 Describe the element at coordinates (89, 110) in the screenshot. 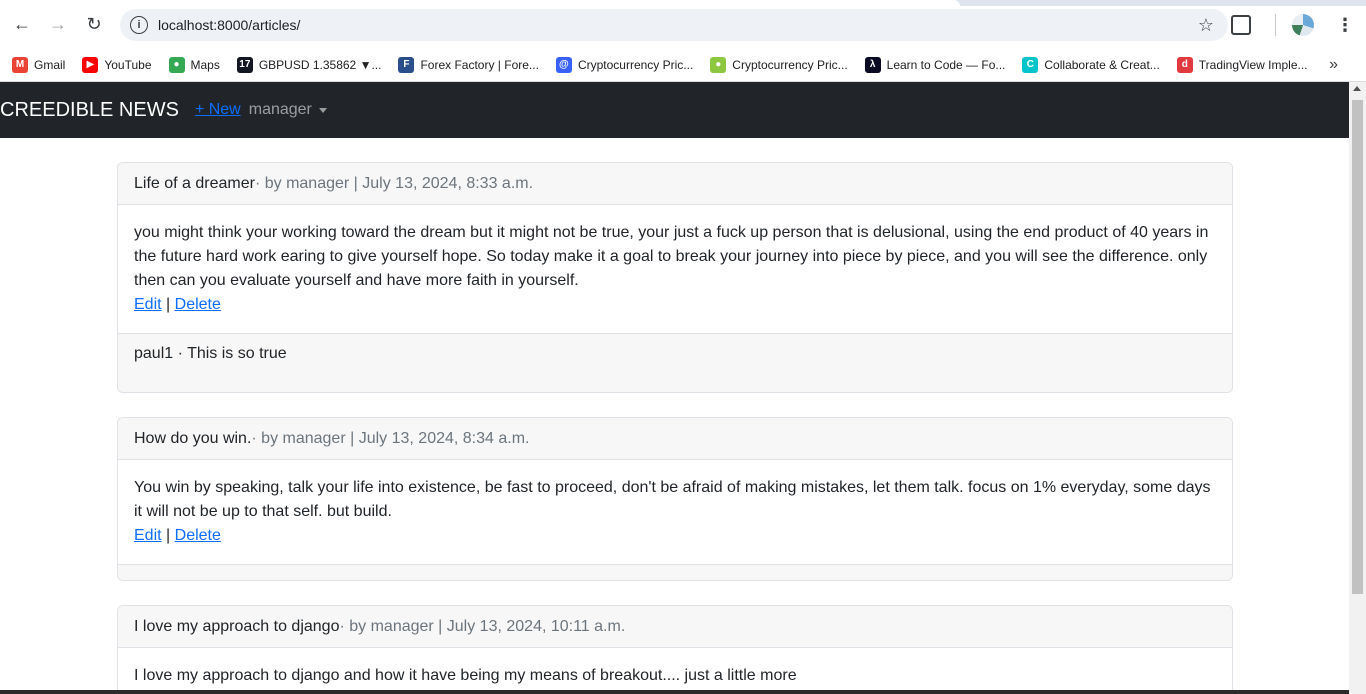

I see `site-brand: CREEDIBLE NEWS` at that location.